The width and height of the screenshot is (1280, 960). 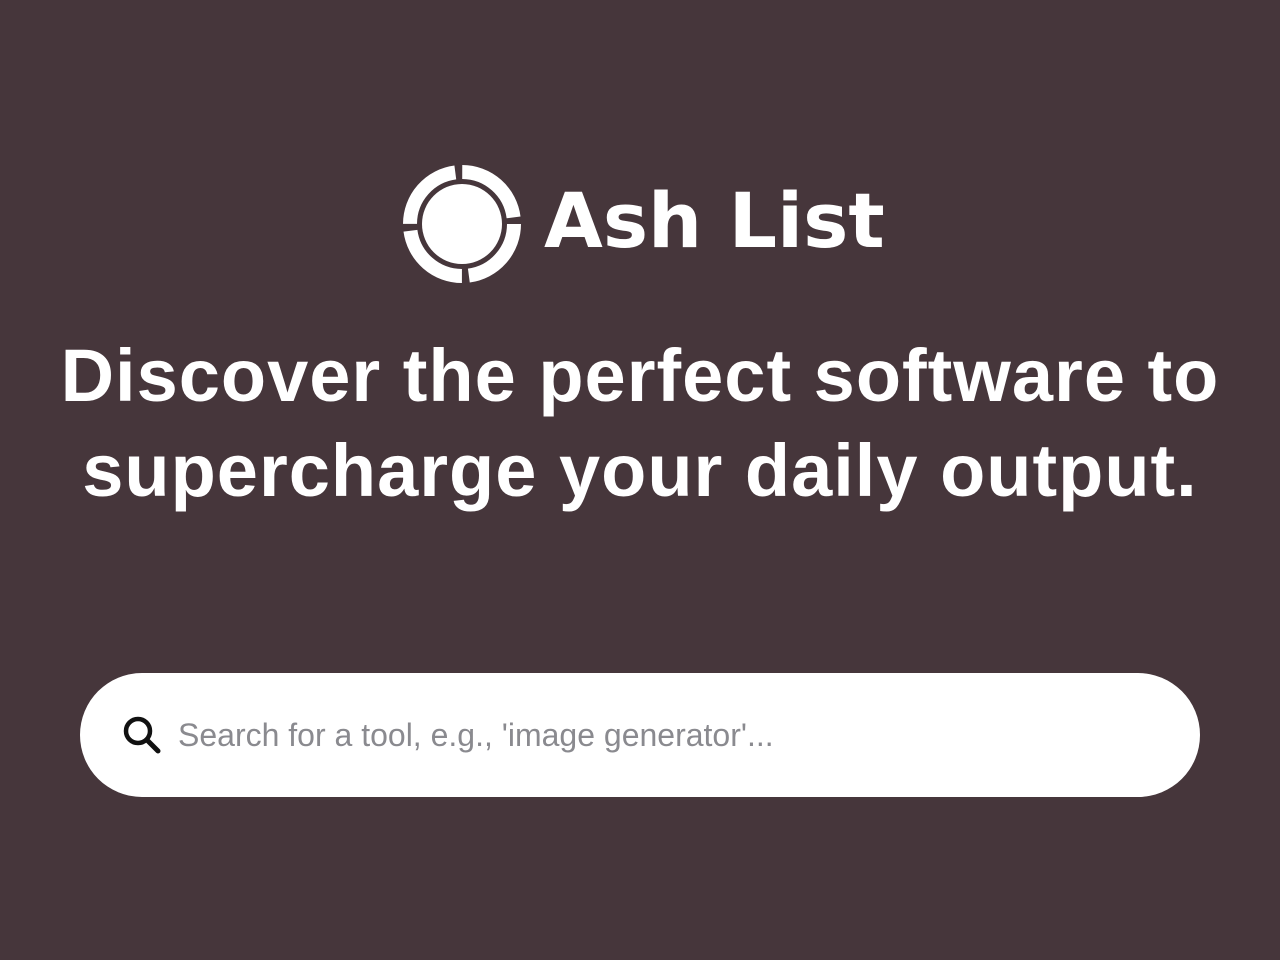 I want to click on brand-name: Ash List, so click(x=714, y=220).